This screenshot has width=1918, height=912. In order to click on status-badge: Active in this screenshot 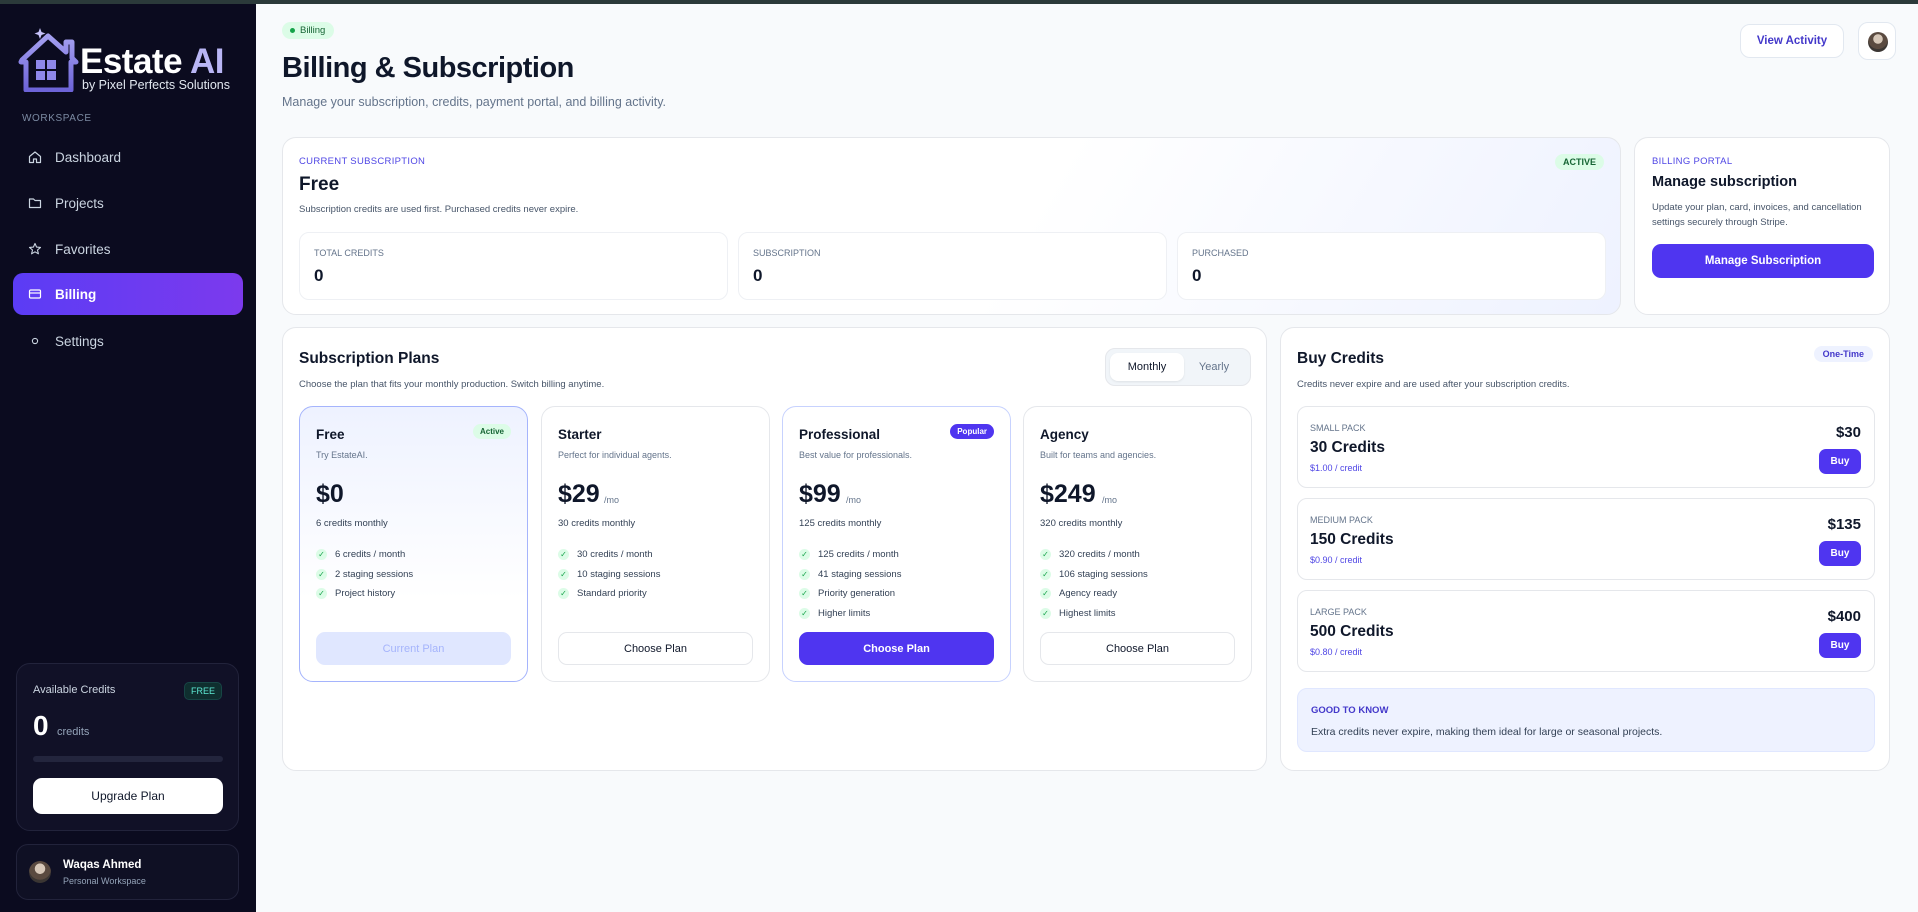, I will do `click(491, 431)`.